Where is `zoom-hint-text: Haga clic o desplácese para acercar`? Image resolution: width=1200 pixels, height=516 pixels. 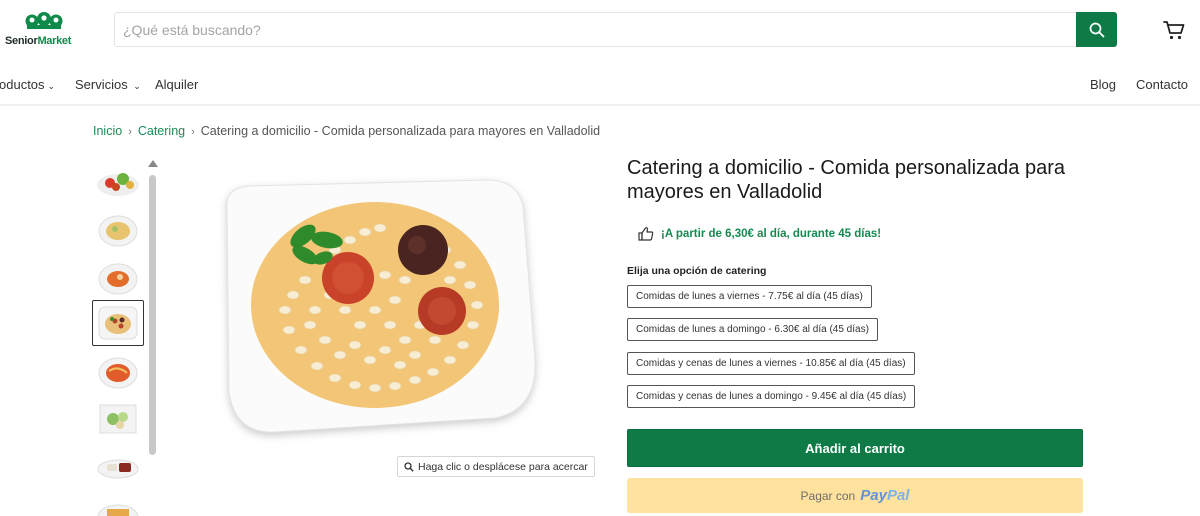 zoom-hint-text: Haga clic o desplácese para acercar is located at coordinates (503, 466).